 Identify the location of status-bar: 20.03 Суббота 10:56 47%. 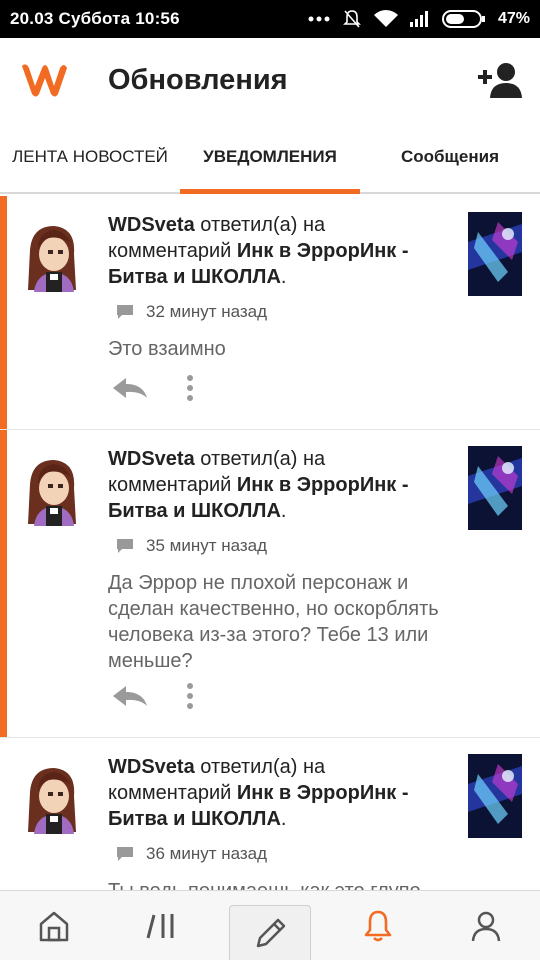
(270, 19).